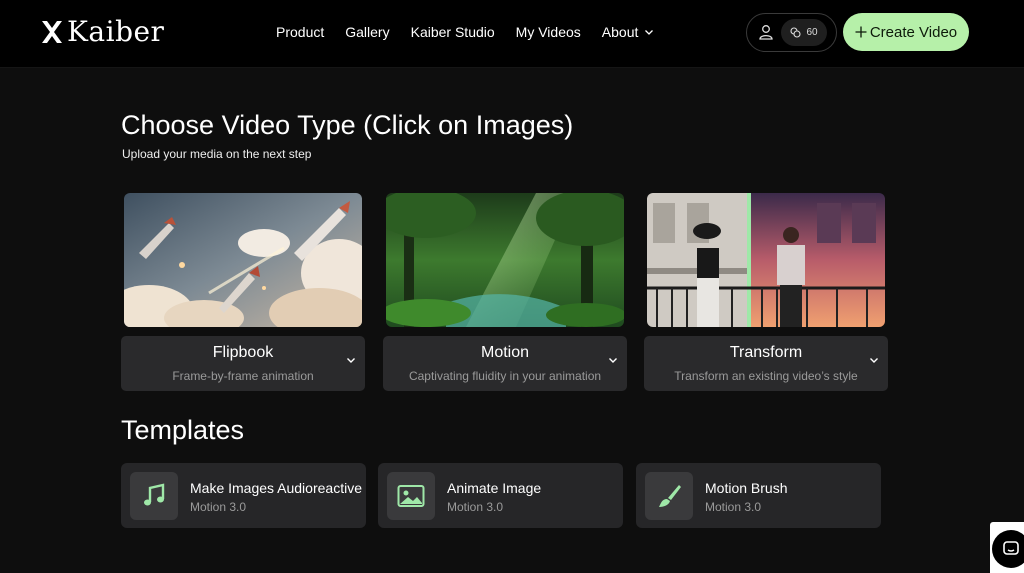 This screenshot has height=573, width=1024. Describe the element at coordinates (913, 32) in the screenshot. I see `create-video-label: Create Video` at that location.